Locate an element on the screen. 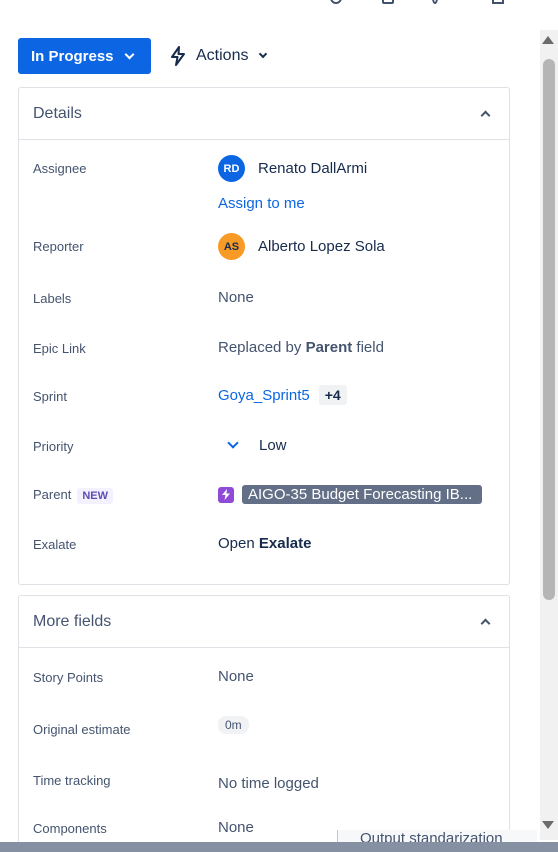 The image size is (558, 852). assignee-avatar: RD is located at coordinates (231, 168).